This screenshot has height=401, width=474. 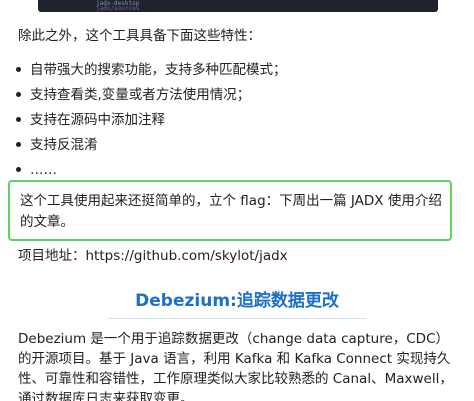 I want to click on list-item-text: 支持在源码中添加注释, so click(x=97, y=120).